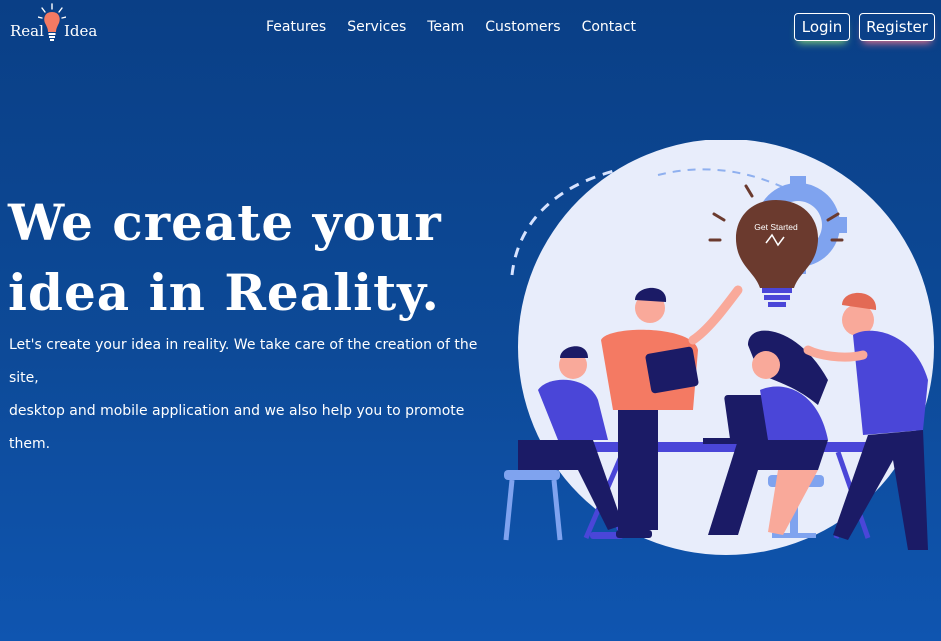  Describe the element at coordinates (27, 31) in the screenshot. I see `logo-word-real: Real` at that location.